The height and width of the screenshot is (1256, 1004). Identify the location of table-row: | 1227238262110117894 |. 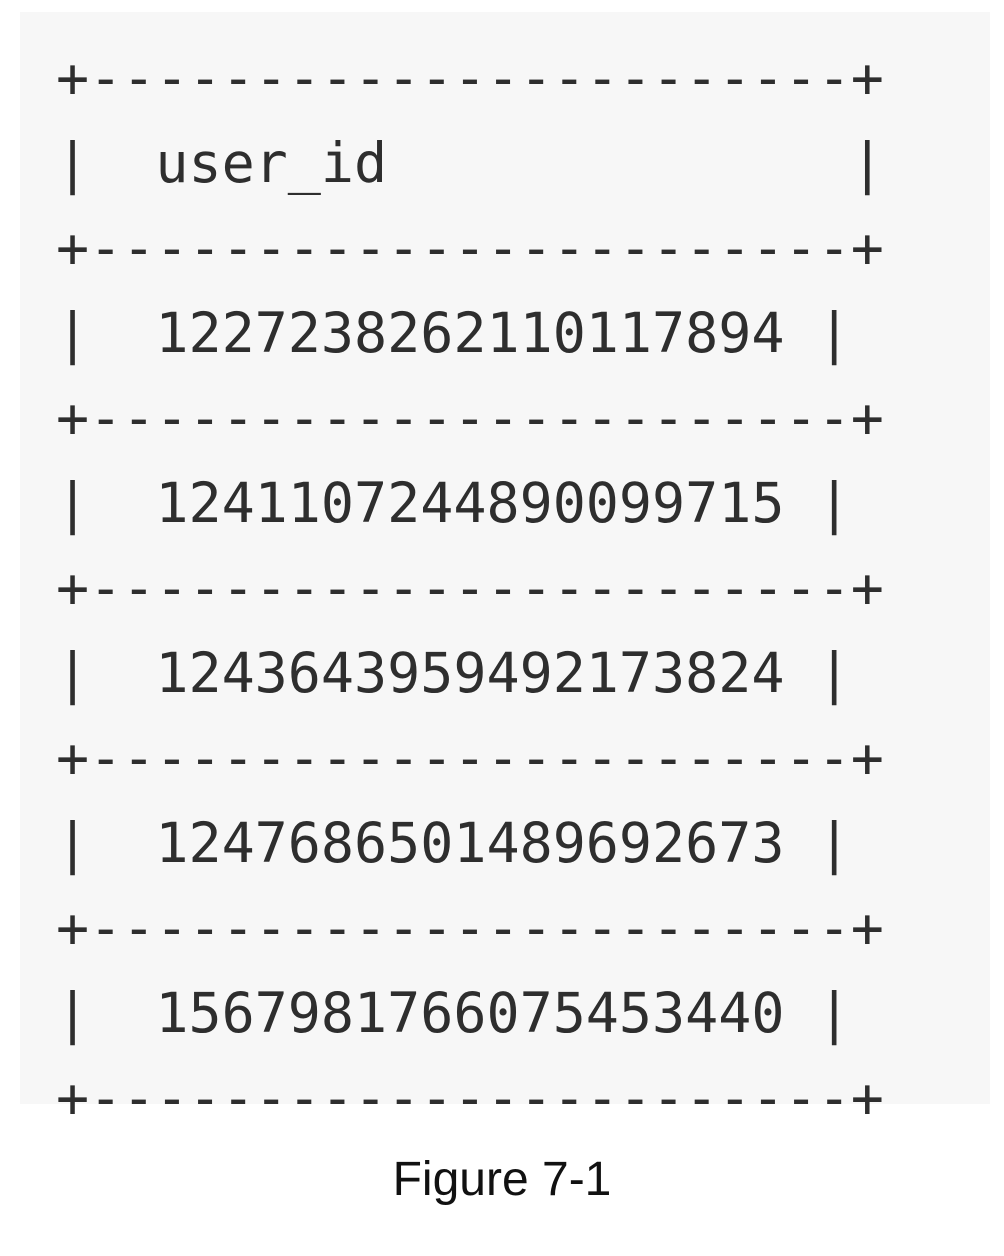
(453, 333).